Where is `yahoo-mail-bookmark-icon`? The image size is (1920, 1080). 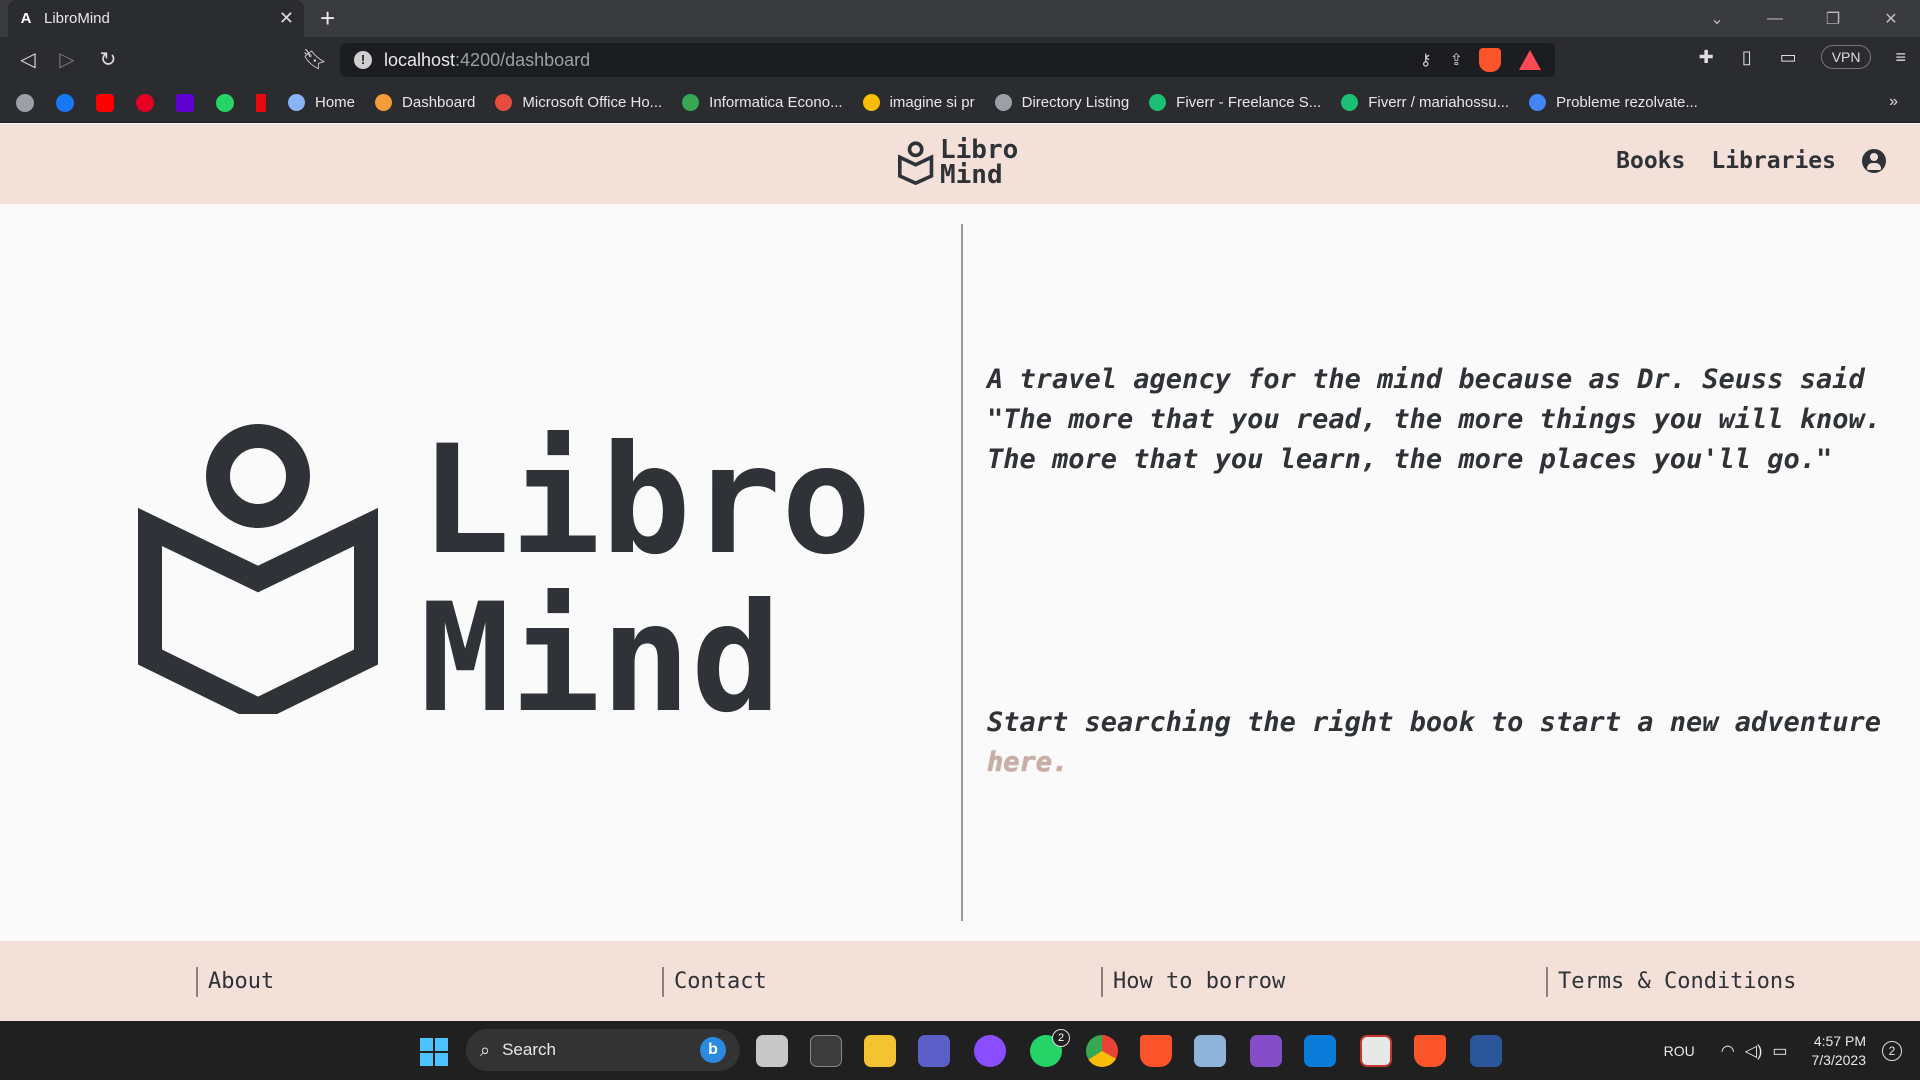 yahoo-mail-bookmark-icon is located at coordinates (185, 102).